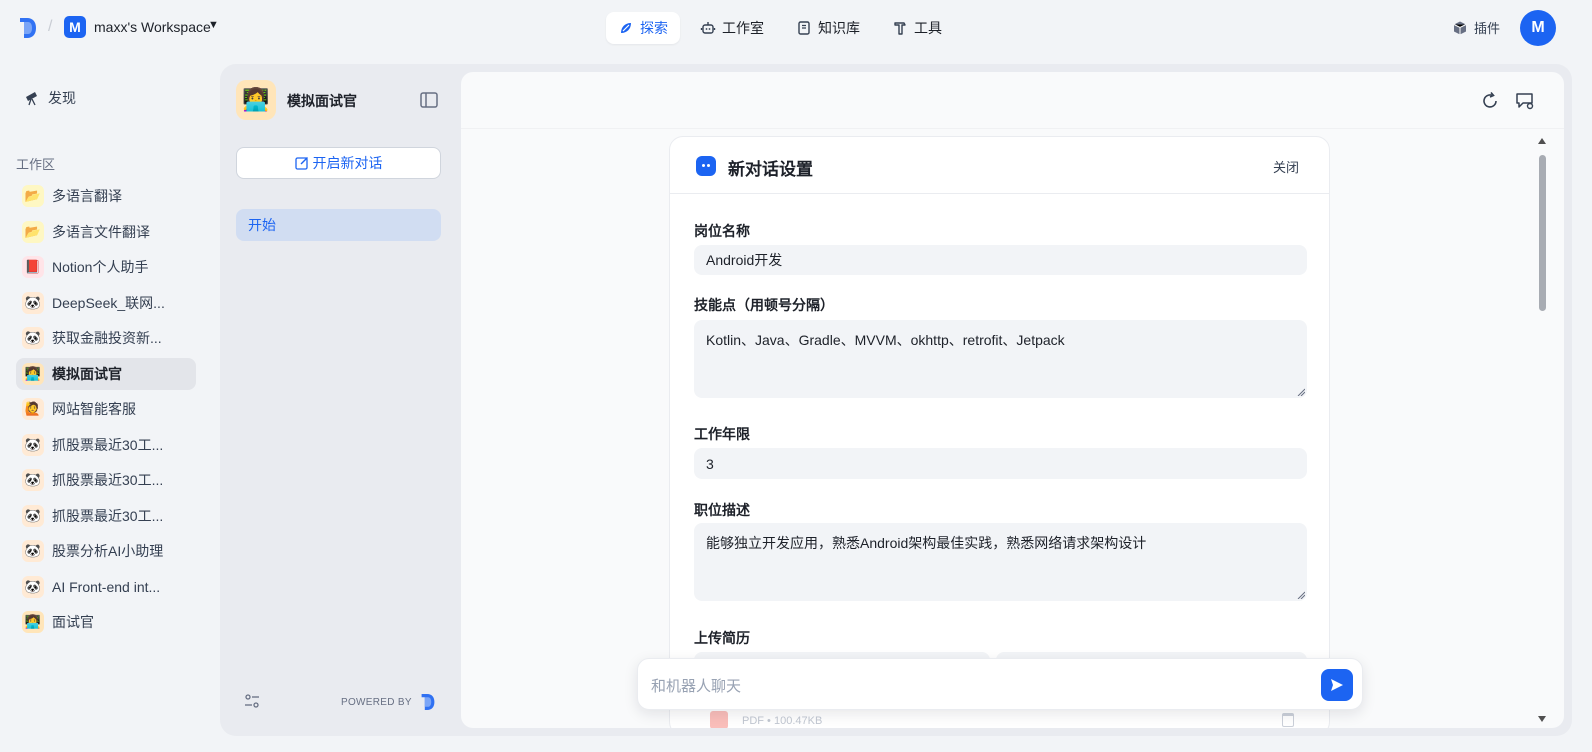 The height and width of the screenshot is (752, 1592). Describe the element at coordinates (33, 267) in the screenshot. I see `book-red-icon: 📕` at that location.